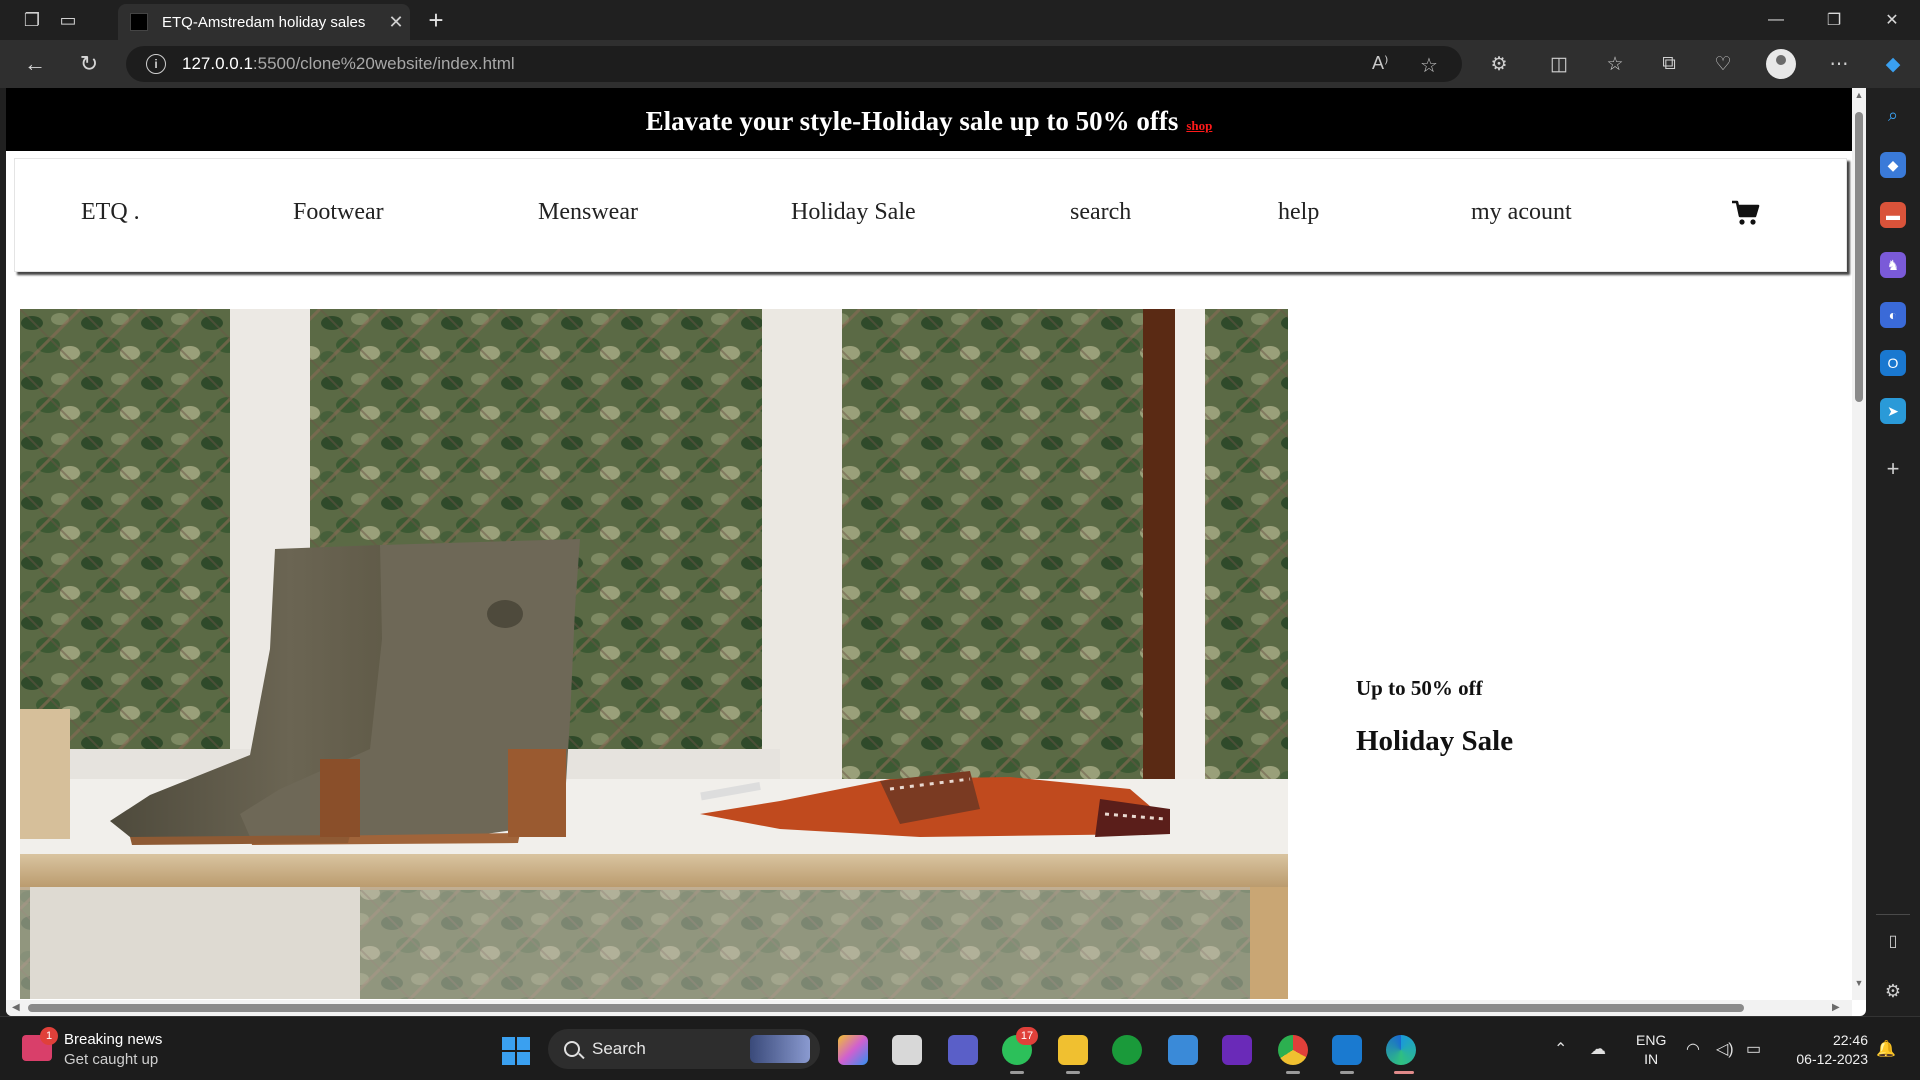 Image resolution: width=1920 pixels, height=1080 pixels. Describe the element at coordinates (963, 1050) in the screenshot. I see `teams-icon` at that location.